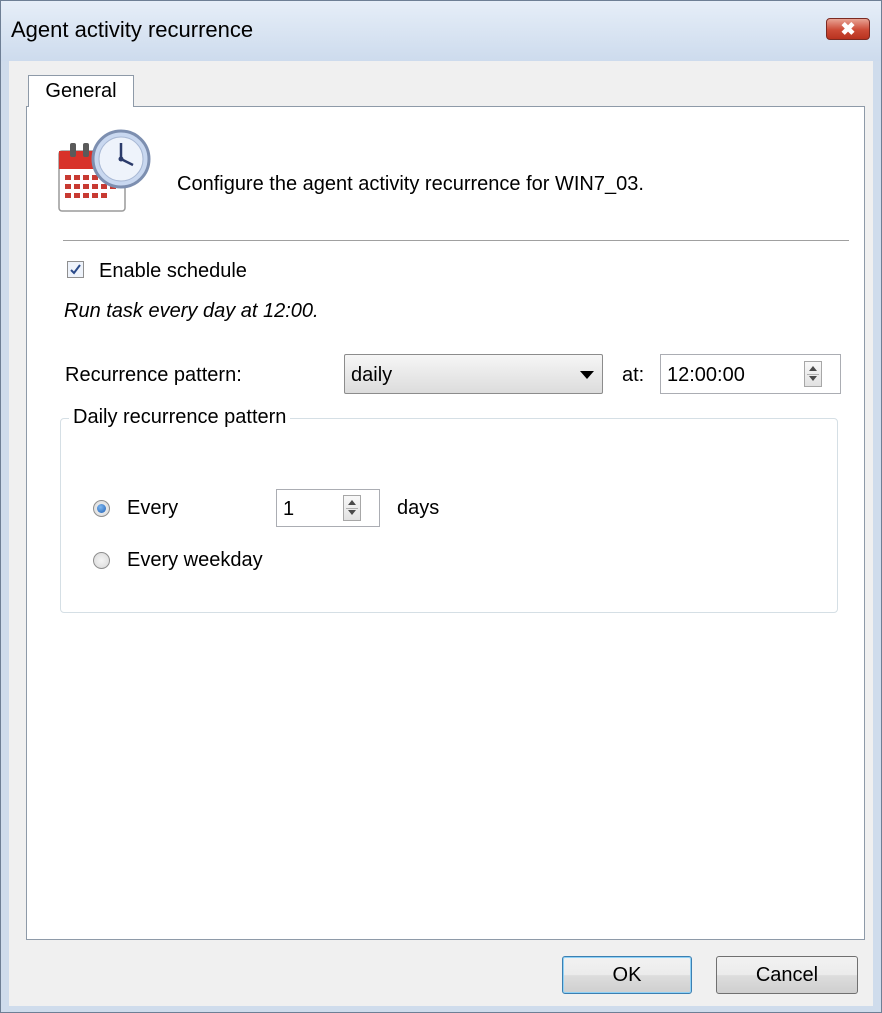 The height and width of the screenshot is (1013, 882). What do you see at coordinates (627, 975) in the screenshot?
I see `ok-button: OK` at bounding box center [627, 975].